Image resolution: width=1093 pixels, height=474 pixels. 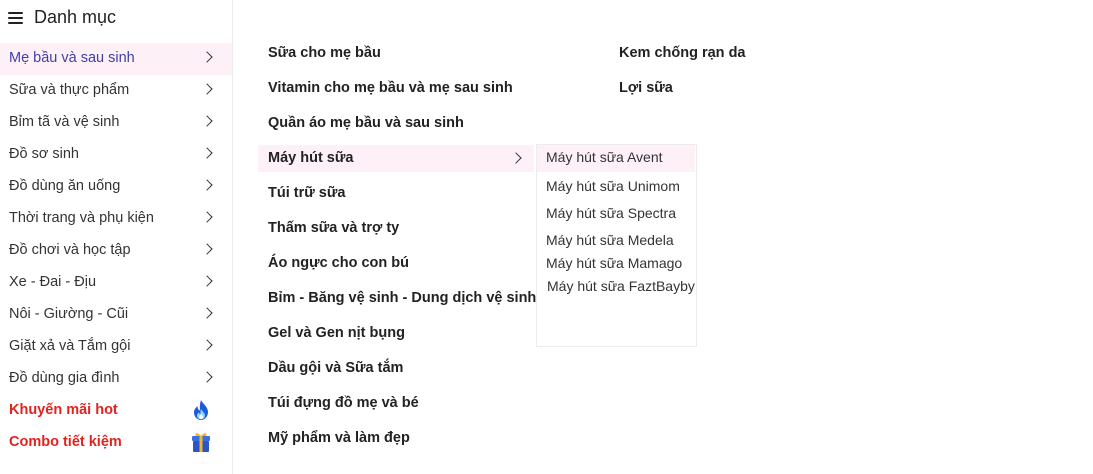 I want to click on category-label: Xe - Đai - Địu, so click(x=53, y=282).